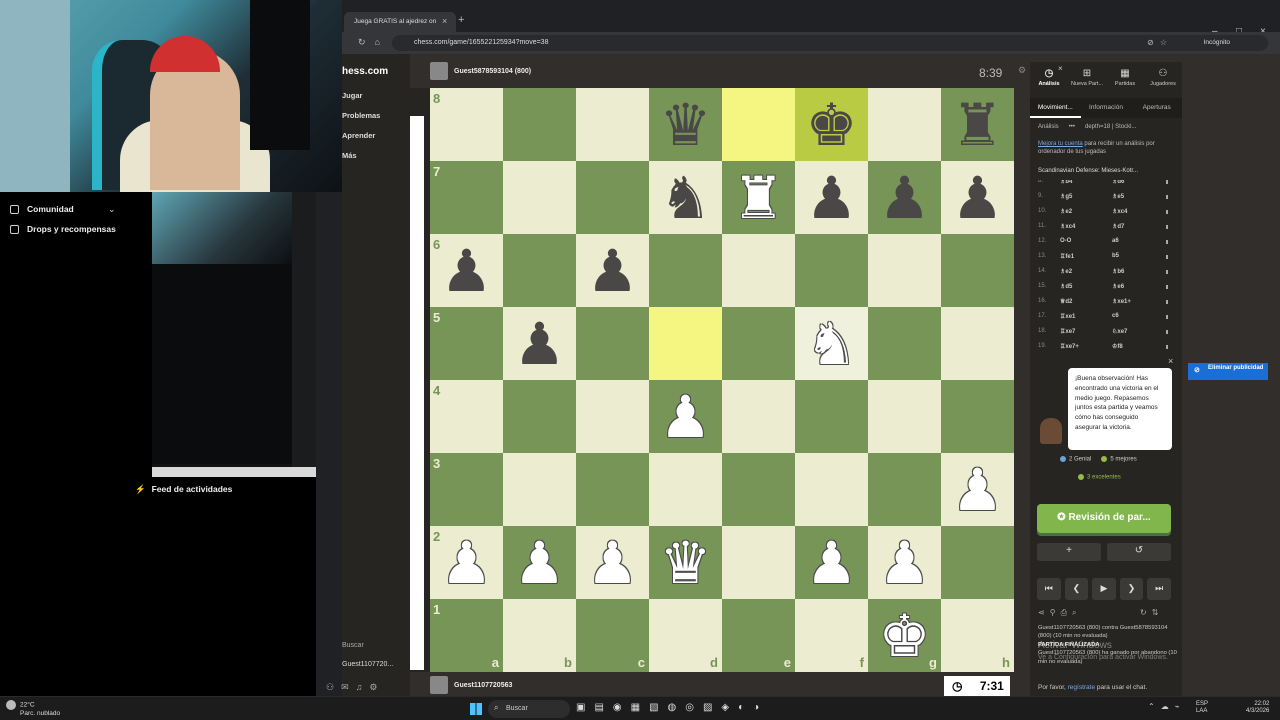 The width and height of the screenshot is (1280, 720). Describe the element at coordinates (1106, 108) in the screenshot. I see `subtab-info: Información` at that location.